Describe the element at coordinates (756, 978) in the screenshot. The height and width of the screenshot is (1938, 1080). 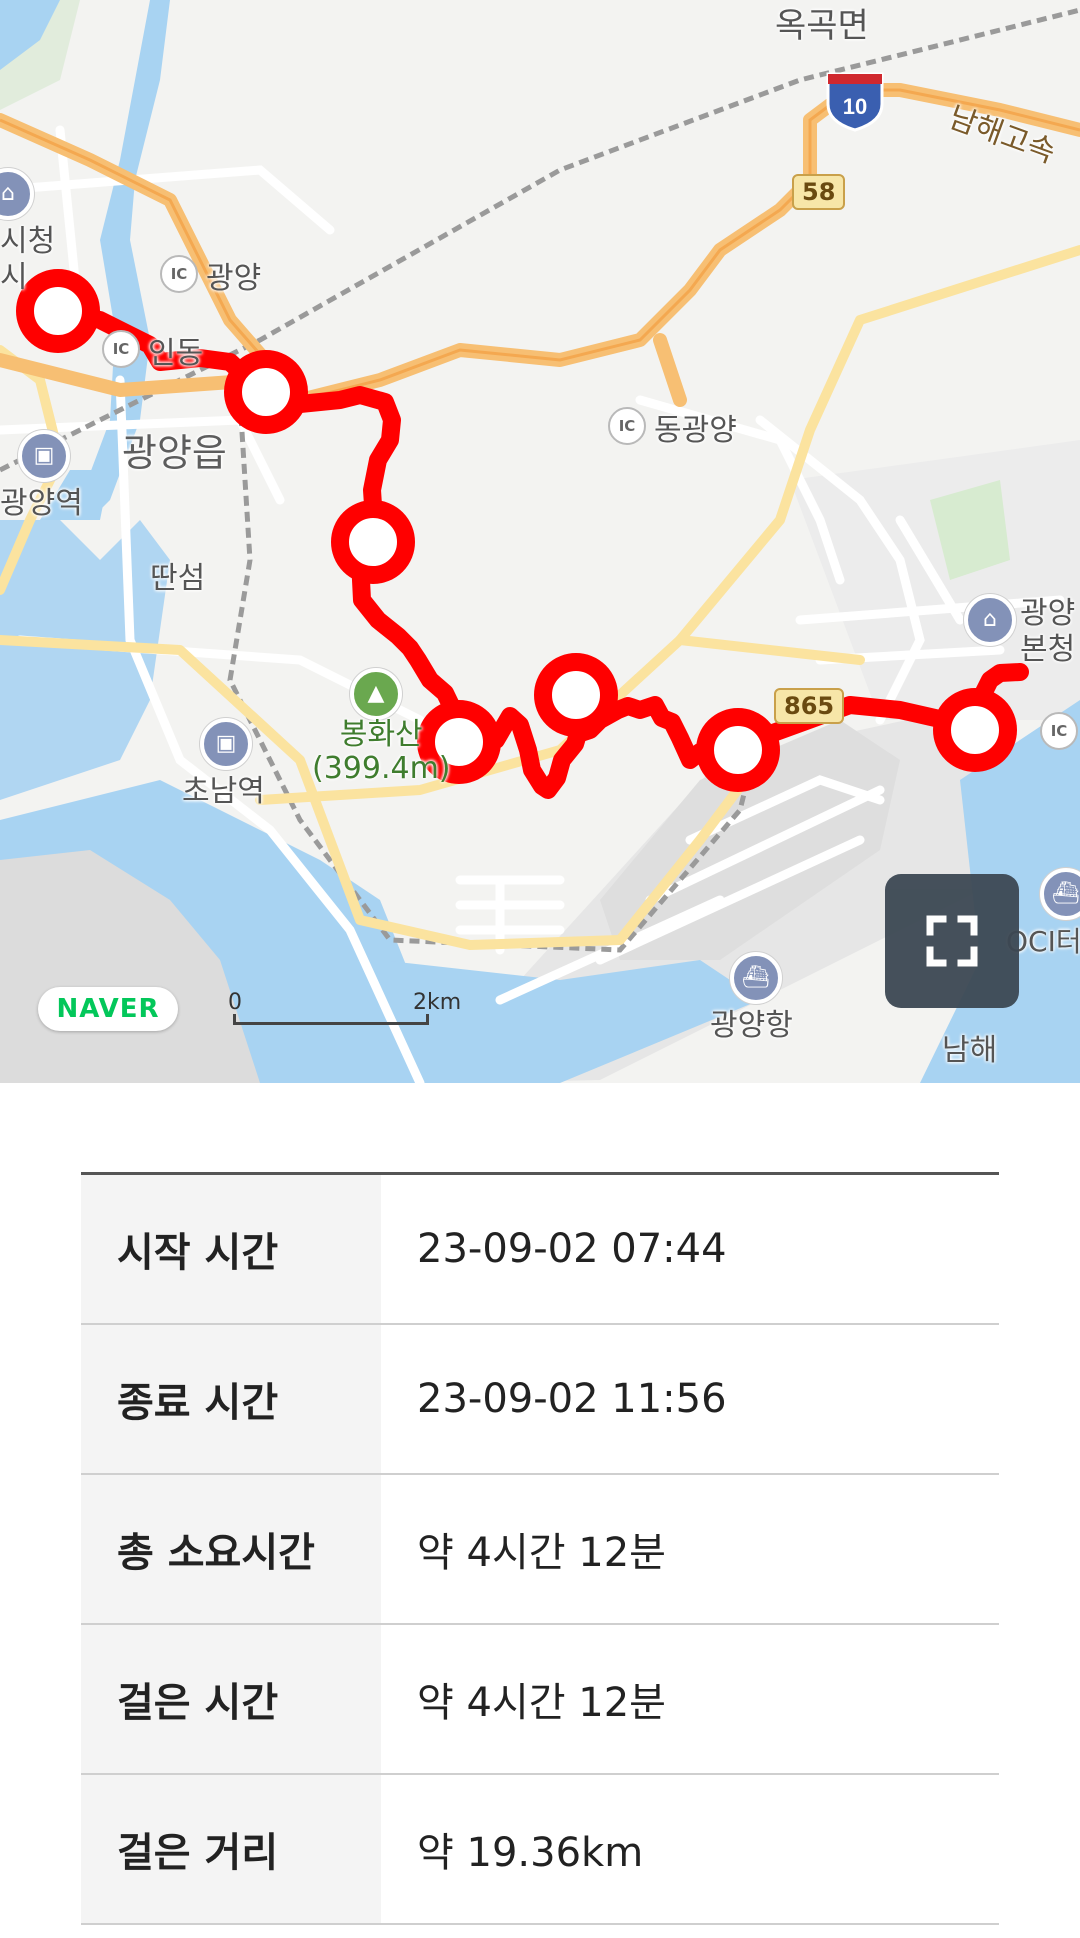
I see `port-icon: ⛴` at that location.